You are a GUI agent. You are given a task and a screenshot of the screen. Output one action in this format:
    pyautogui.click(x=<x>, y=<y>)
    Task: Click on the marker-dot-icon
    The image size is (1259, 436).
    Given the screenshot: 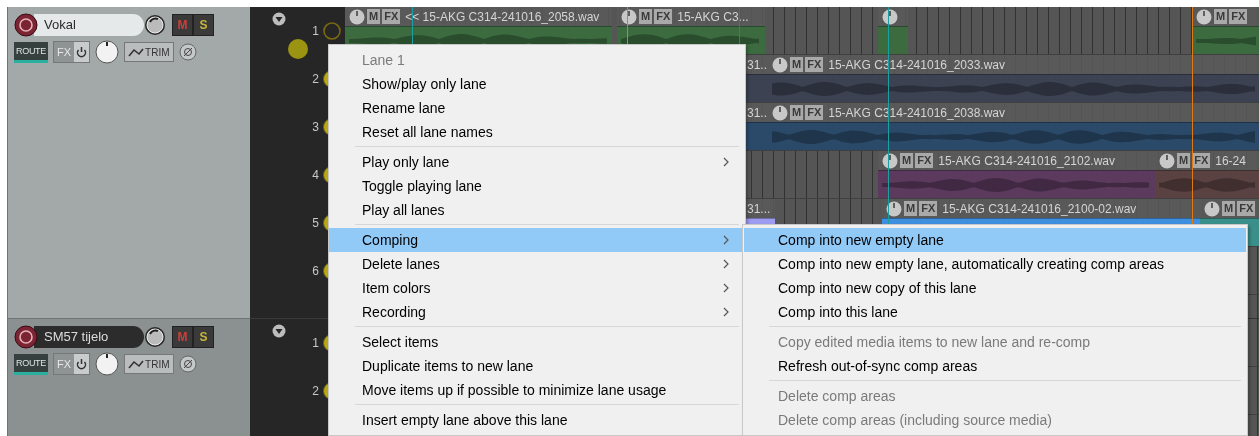 What is the action you would take?
    pyautogui.click(x=298, y=49)
    